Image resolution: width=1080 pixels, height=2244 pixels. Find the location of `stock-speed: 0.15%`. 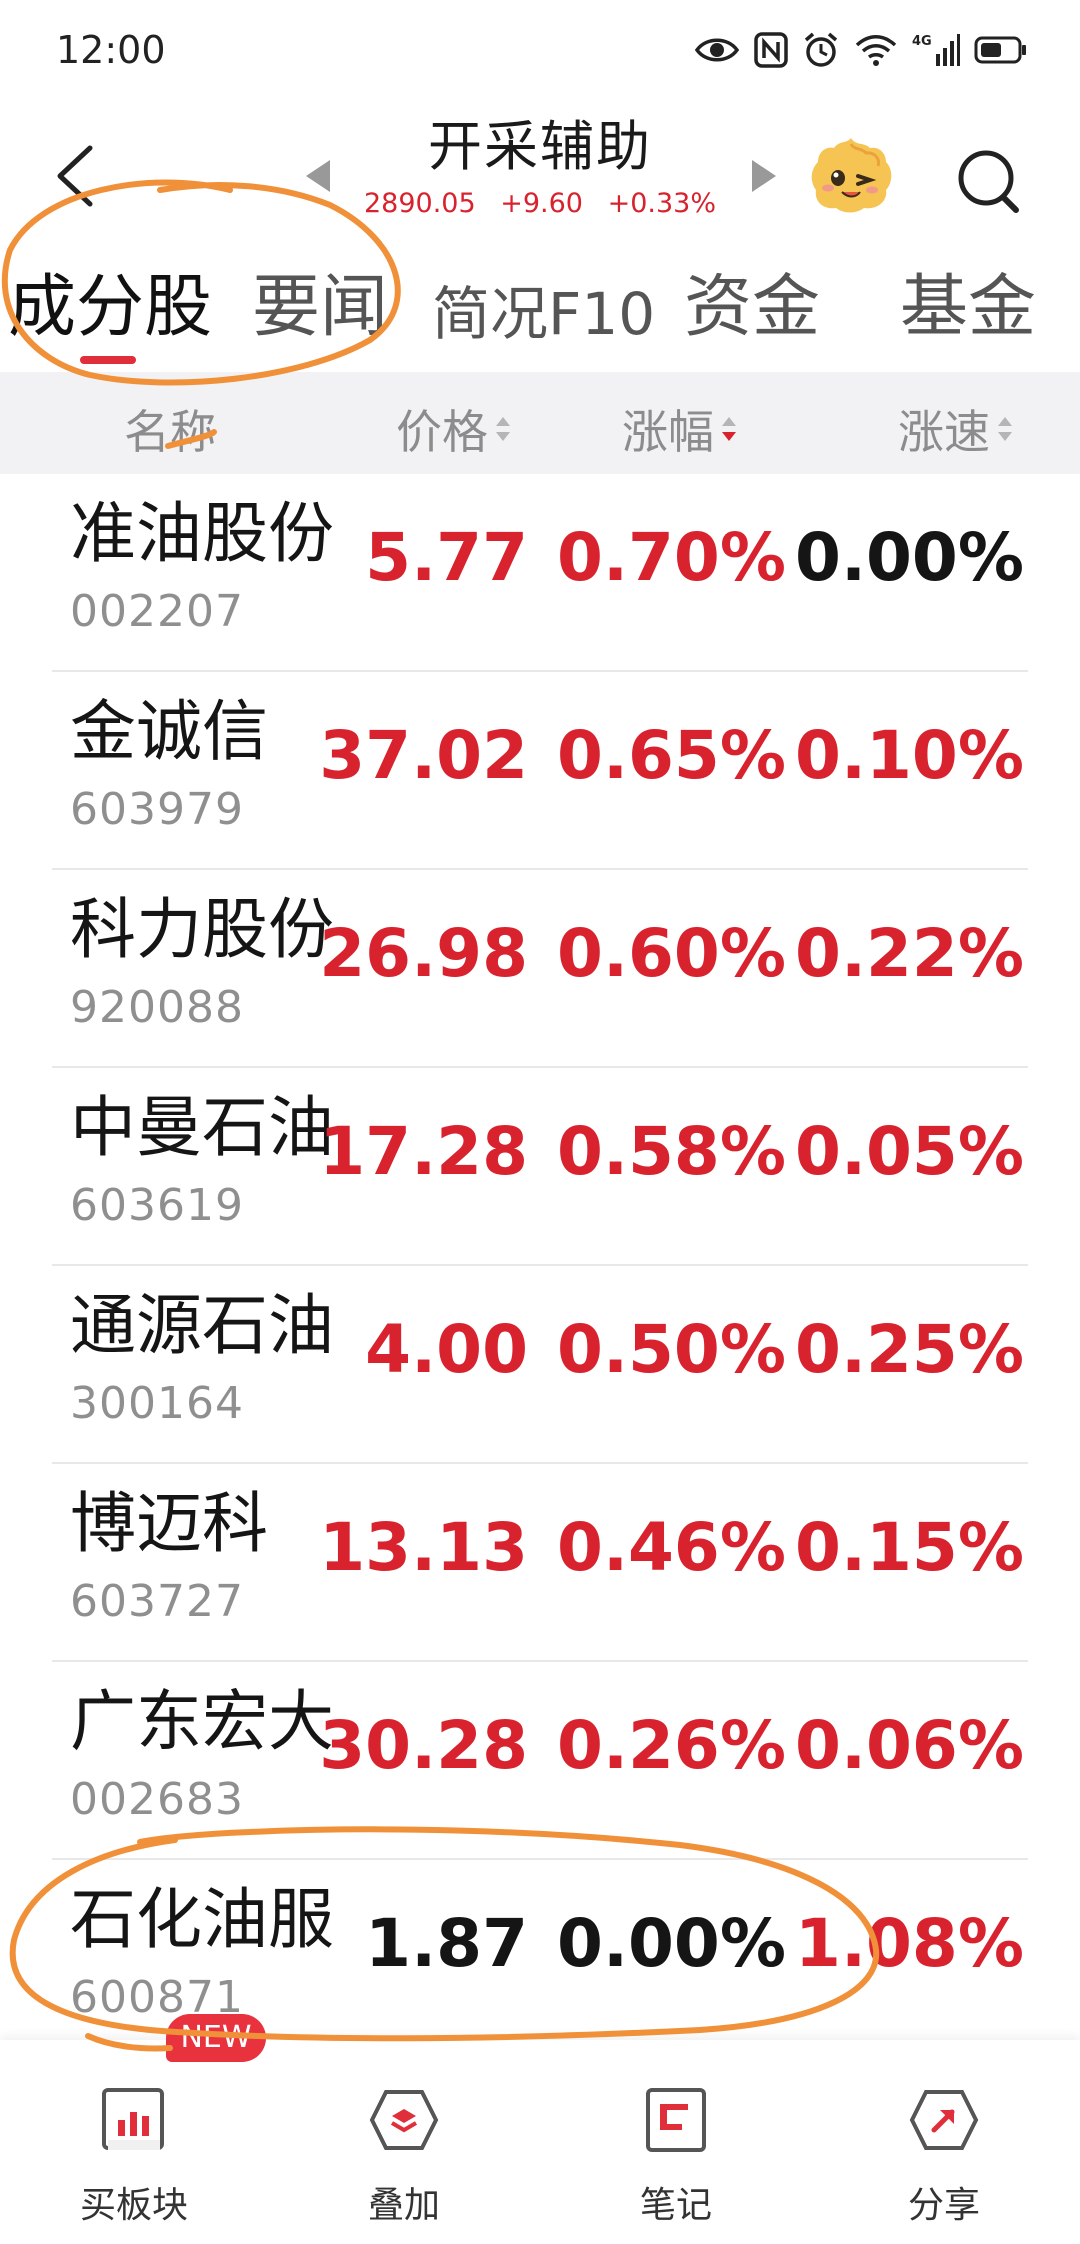

stock-speed: 0.15% is located at coordinates (909, 1547).